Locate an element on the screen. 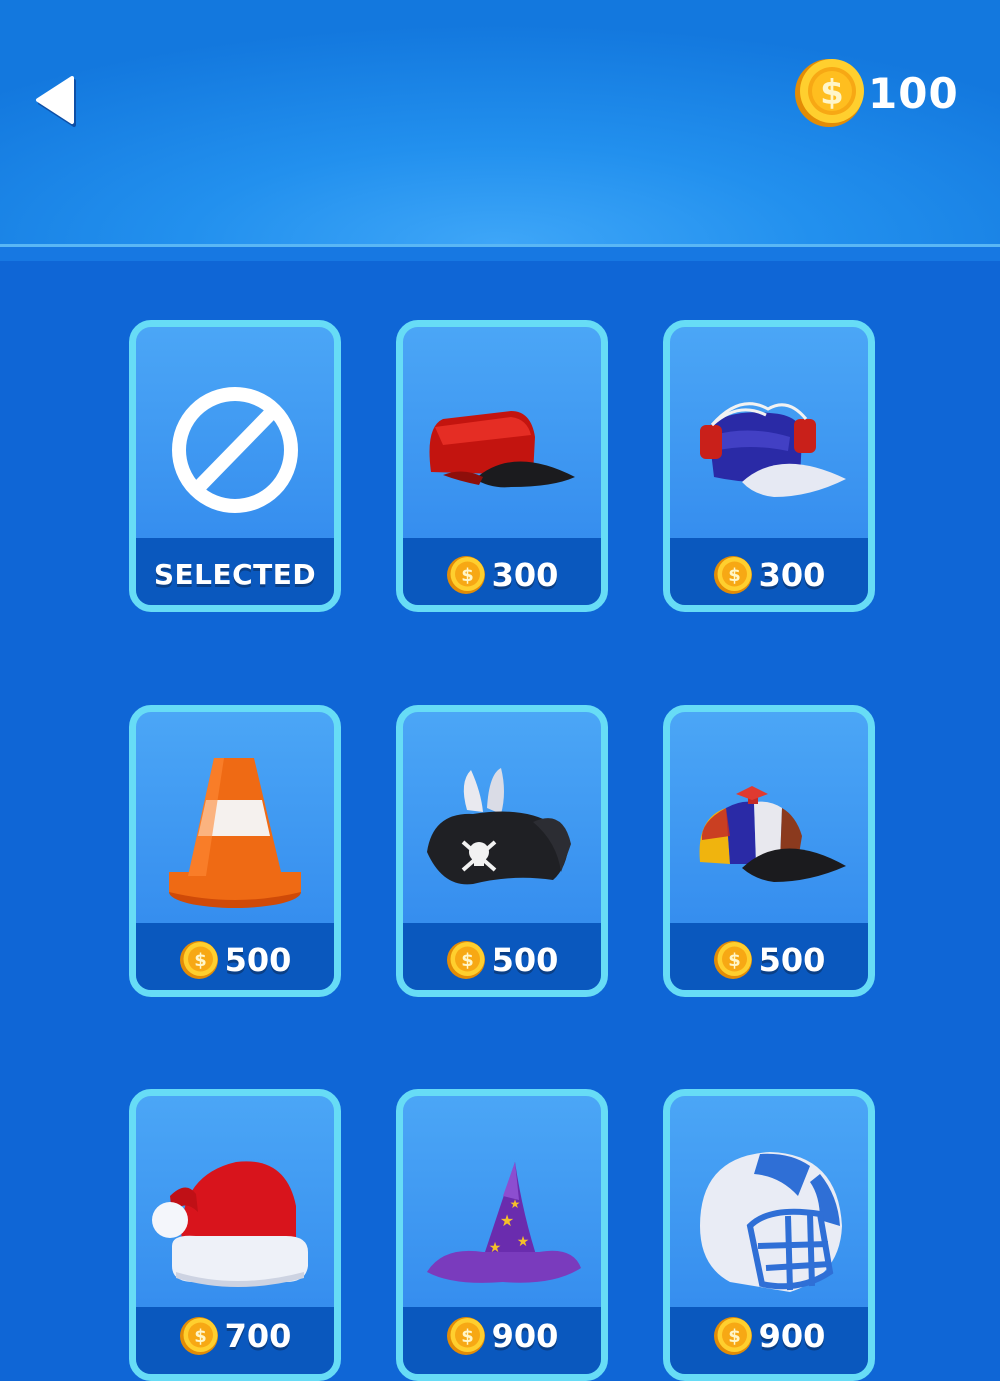  selected-label: SELECTED is located at coordinates (235, 574).